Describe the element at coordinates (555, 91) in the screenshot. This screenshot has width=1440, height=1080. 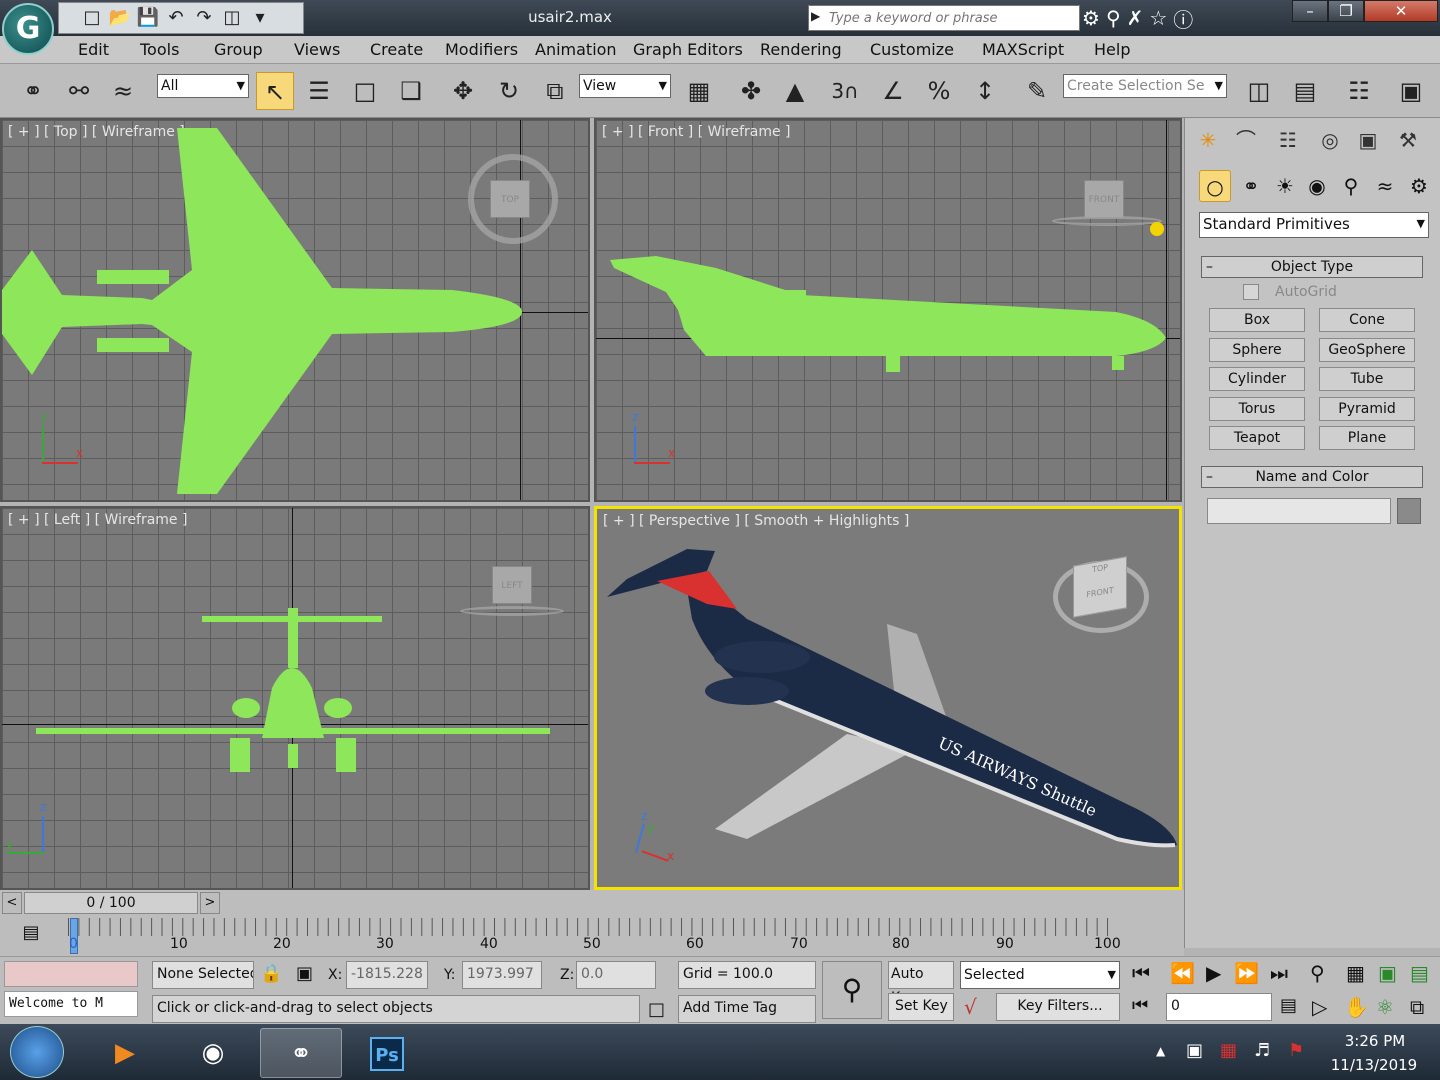
I see `select-and-scale-icon: ⧉` at that location.